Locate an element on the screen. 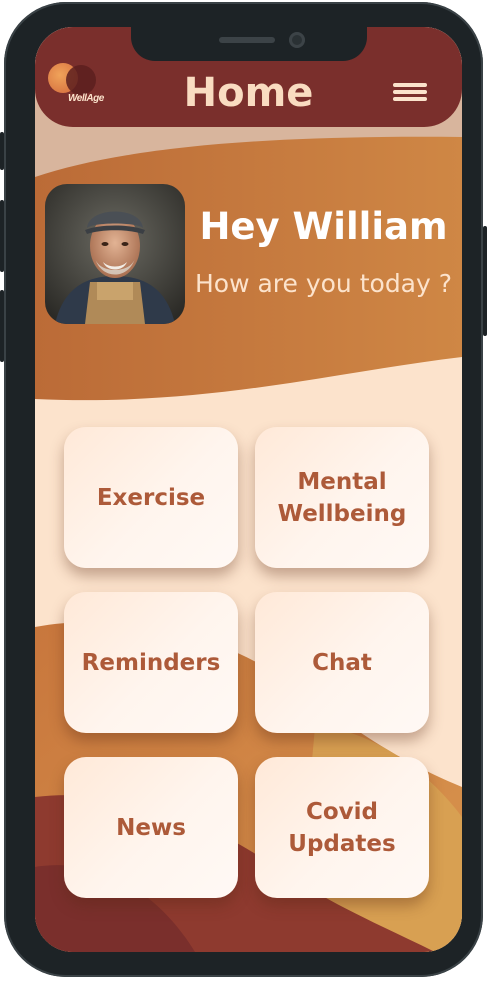 This screenshot has height=983, width=487. volume-up-button is located at coordinates (2, 236).